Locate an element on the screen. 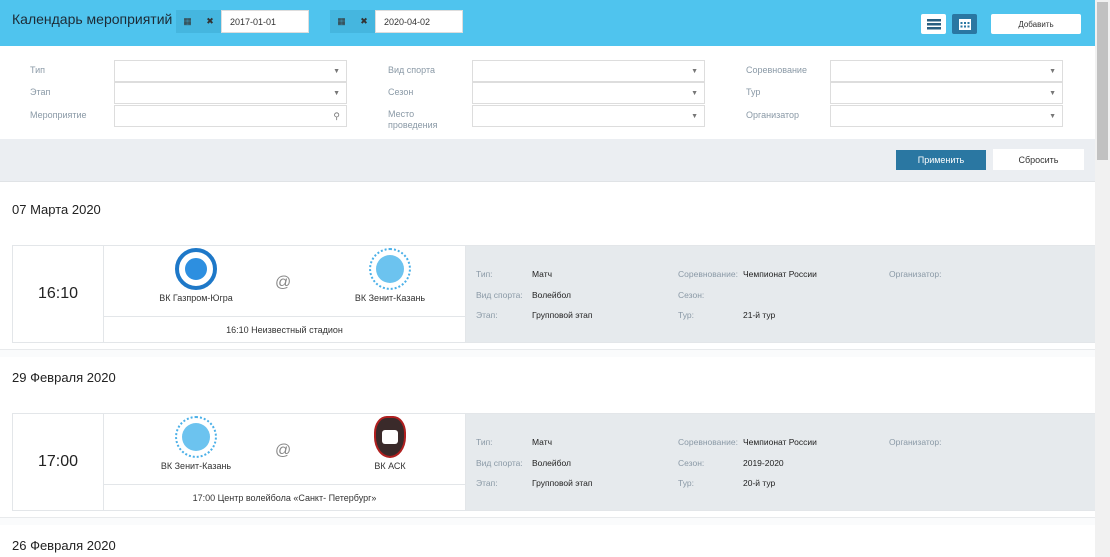 The width and height of the screenshot is (1110, 557). date-to-group: ▦ ✖ 2020-04-02 is located at coordinates (396, 21).